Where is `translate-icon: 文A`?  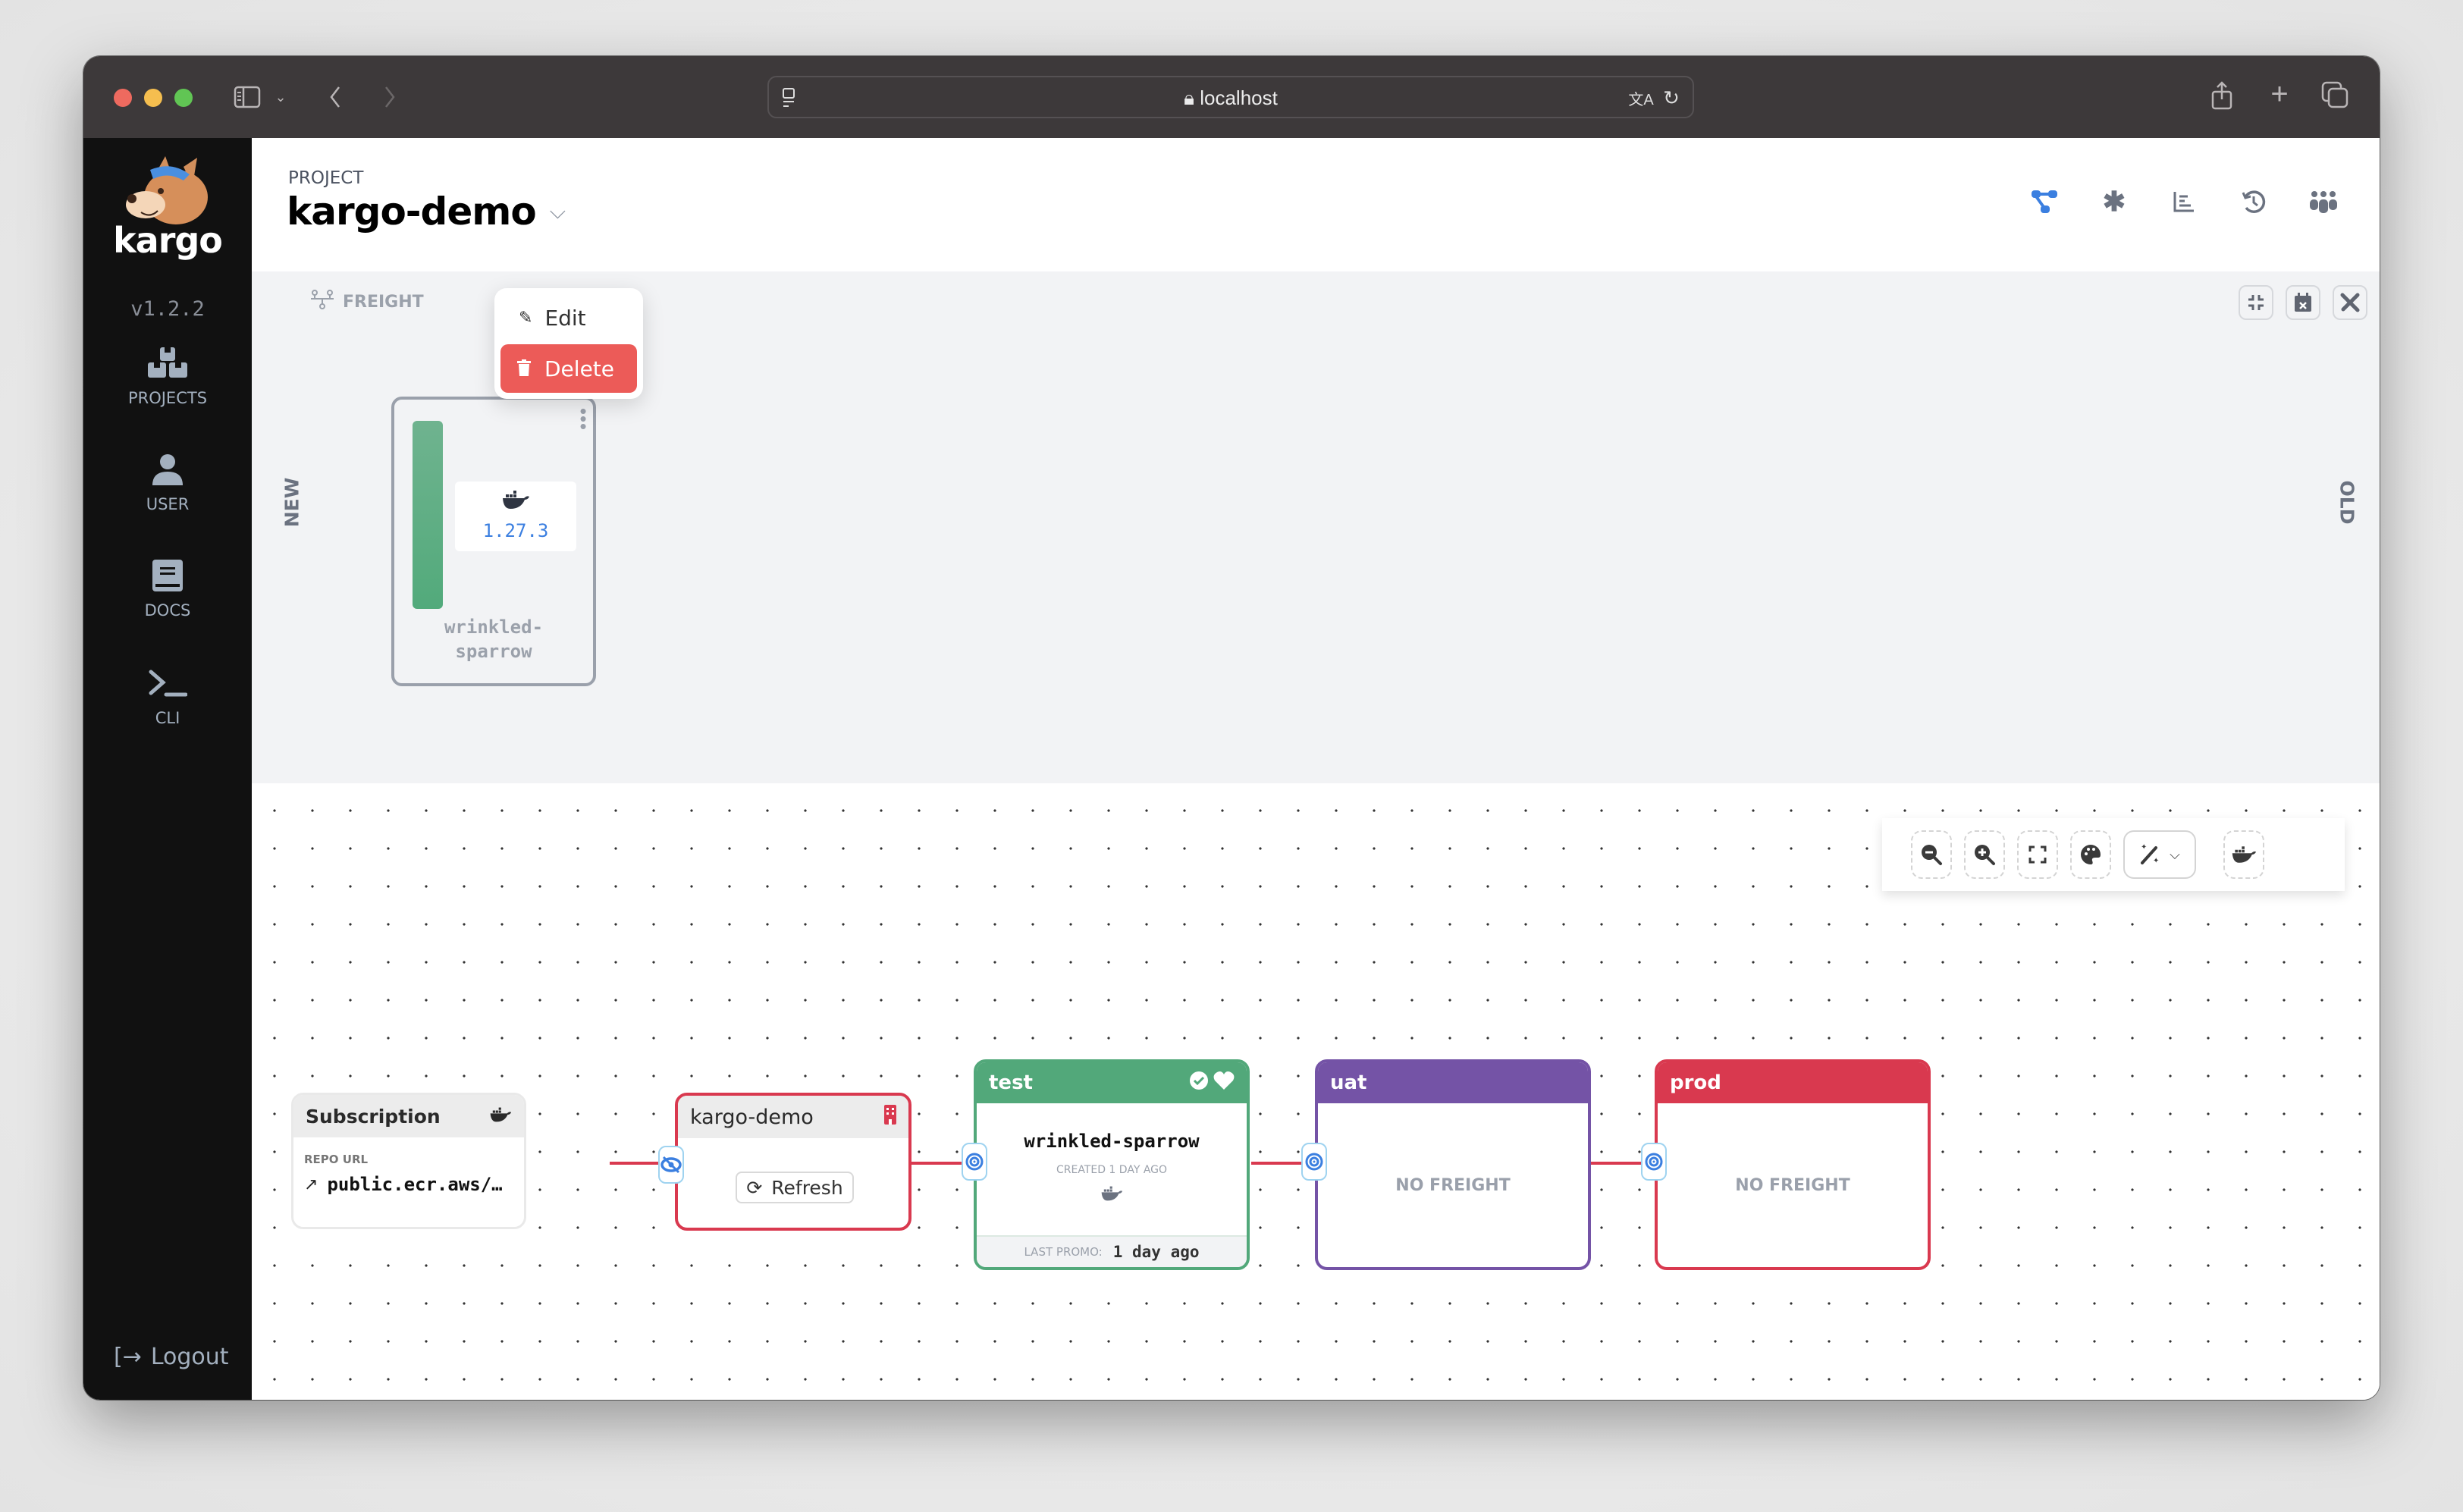
translate-icon: 文A is located at coordinates (1641, 97).